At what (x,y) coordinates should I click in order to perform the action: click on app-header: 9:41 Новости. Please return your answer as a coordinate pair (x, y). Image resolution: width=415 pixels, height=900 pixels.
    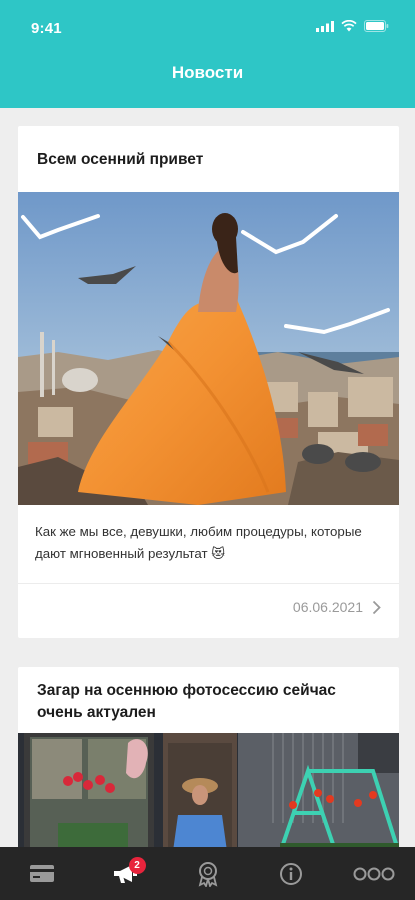
    Looking at the image, I should click on (207, 54).